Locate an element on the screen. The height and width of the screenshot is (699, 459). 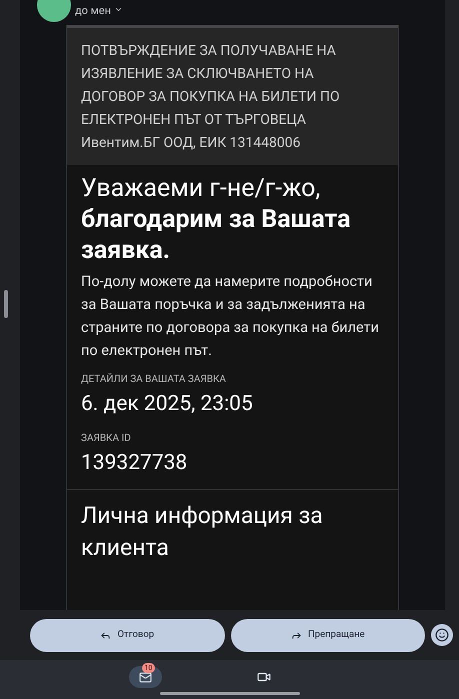
greeting: Уважаеми г-не/г-жо, is located at coordinates (201, 188).